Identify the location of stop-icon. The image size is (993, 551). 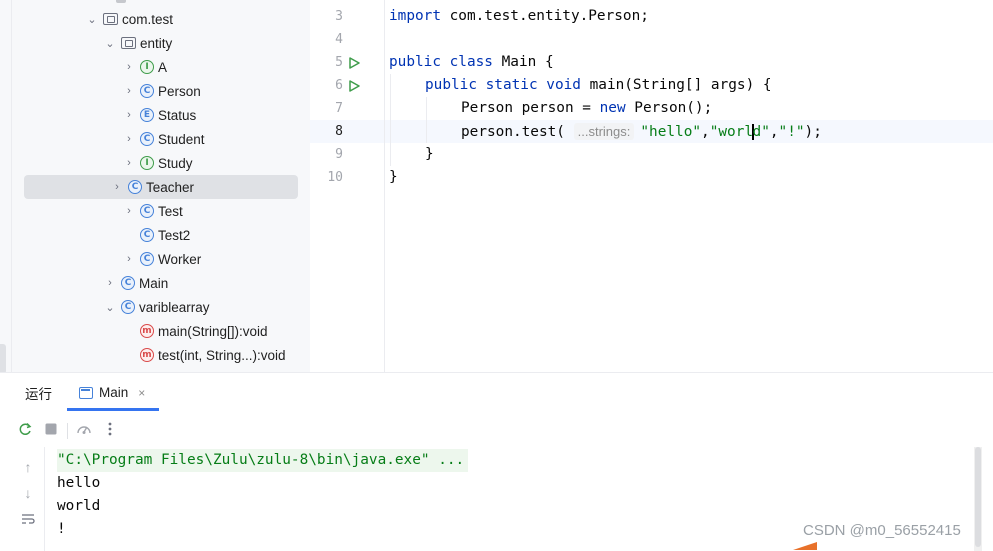
(51, 429).